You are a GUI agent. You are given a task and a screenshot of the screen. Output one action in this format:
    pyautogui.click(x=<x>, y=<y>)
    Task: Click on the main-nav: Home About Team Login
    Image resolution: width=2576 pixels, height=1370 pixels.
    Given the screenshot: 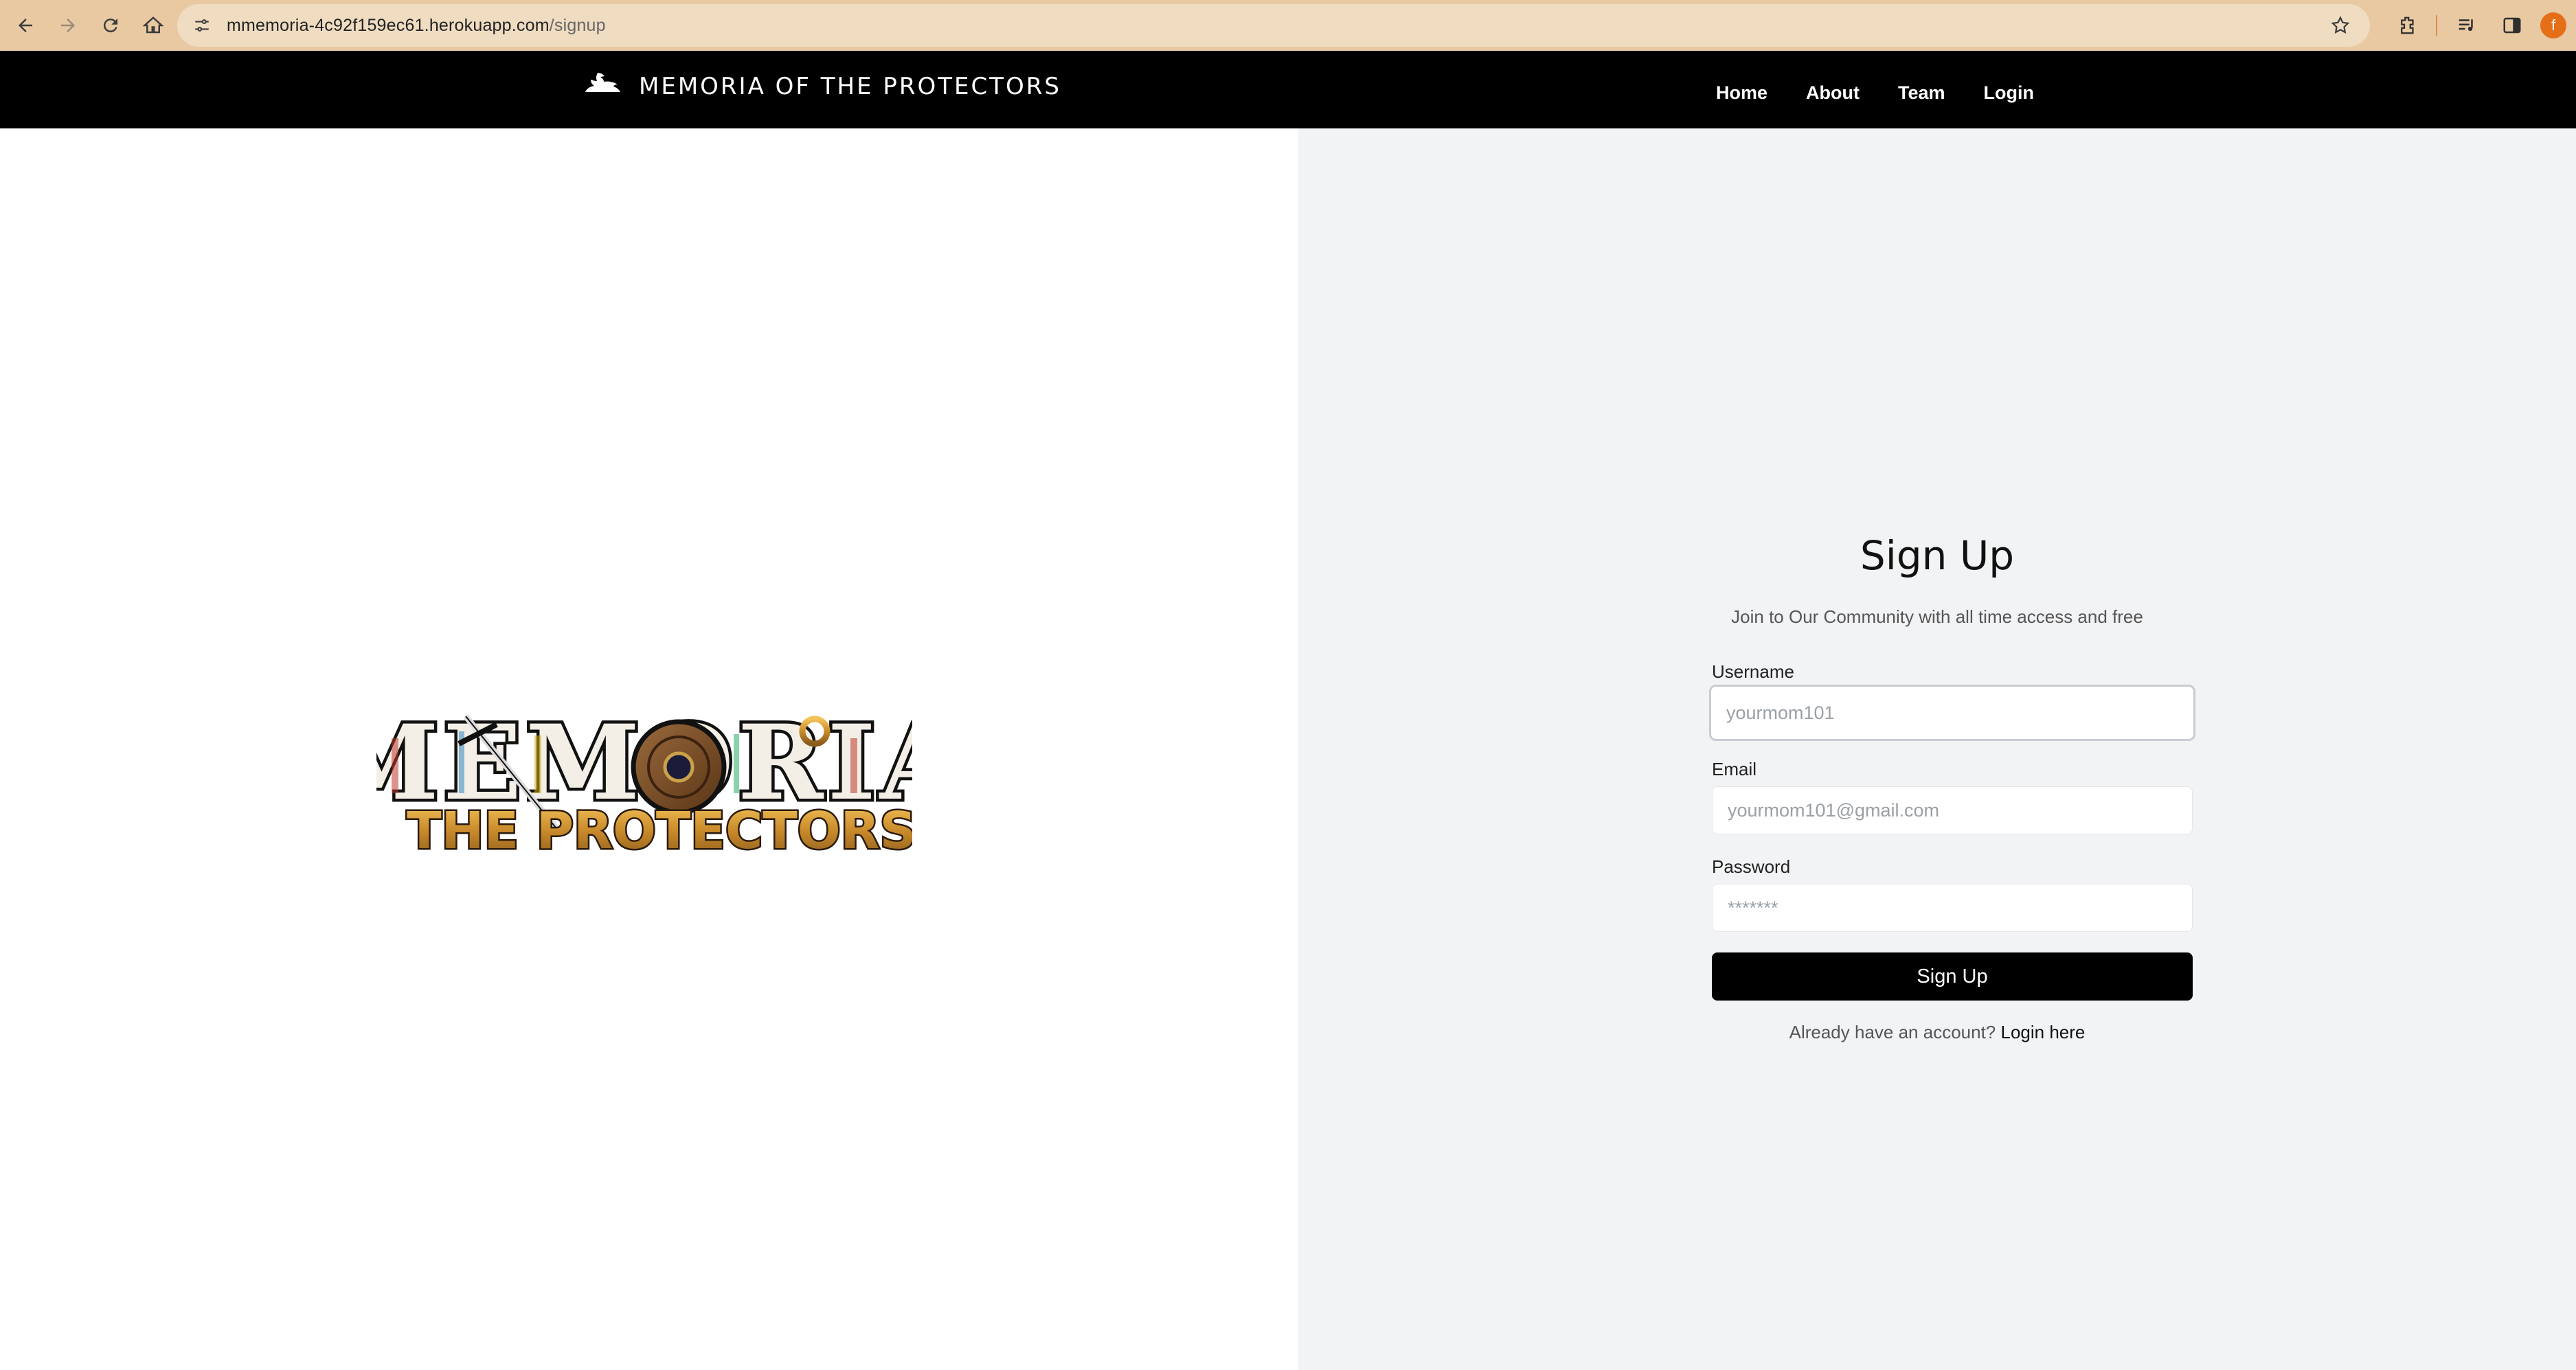 What is the action you would take?
    pyautogui.click(x=1894, y=93)
    